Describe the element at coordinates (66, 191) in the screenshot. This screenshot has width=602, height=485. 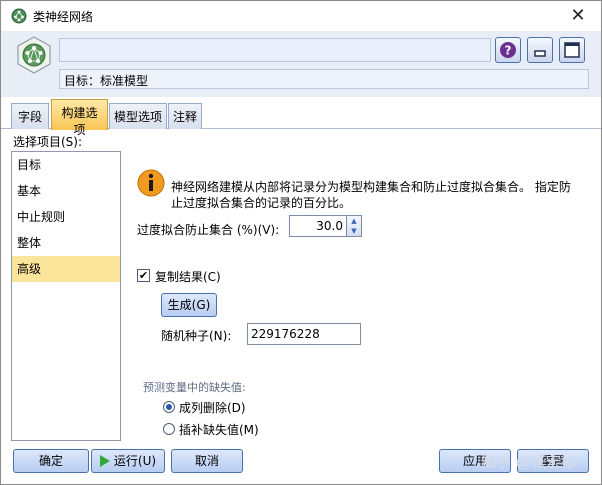
I see `list-item-basics: 基本` at that location.